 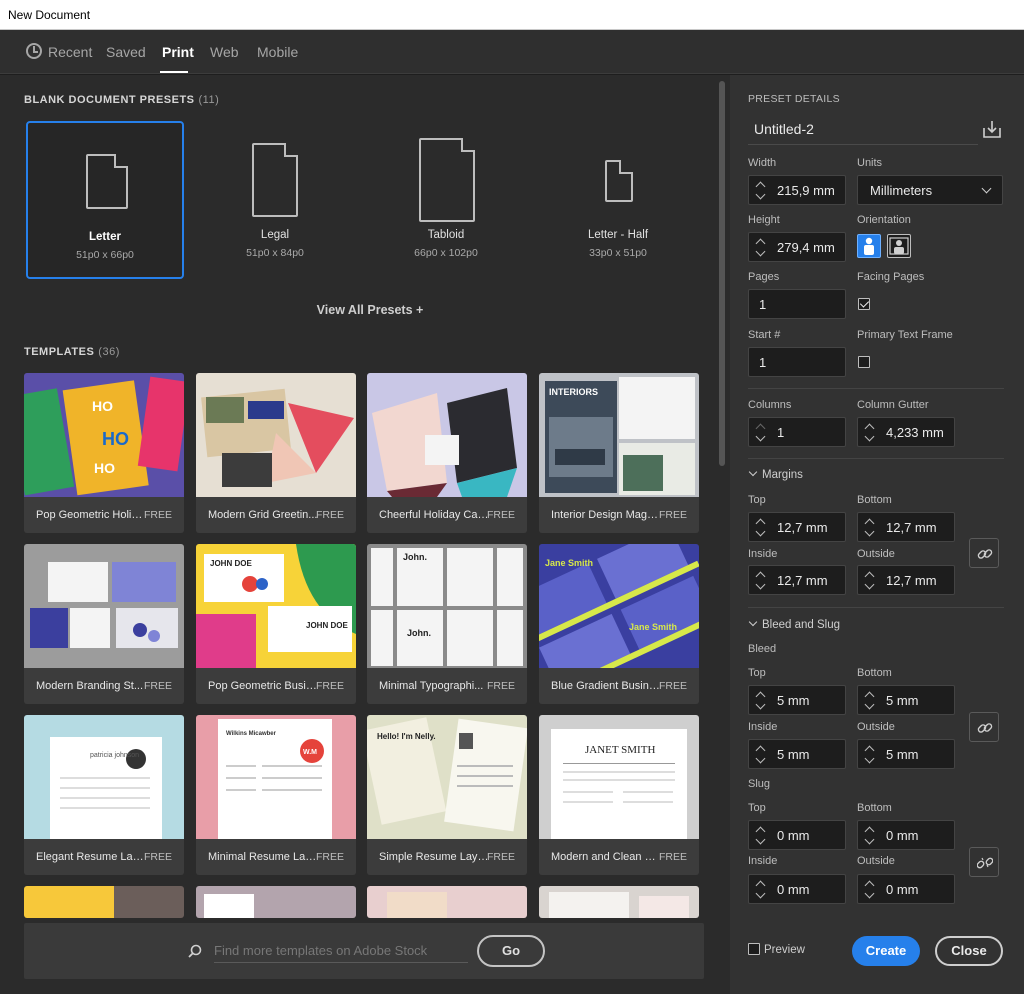 I want to click on template-card: Modern Grid Greetin... FREE, so click(x=276, y=453).